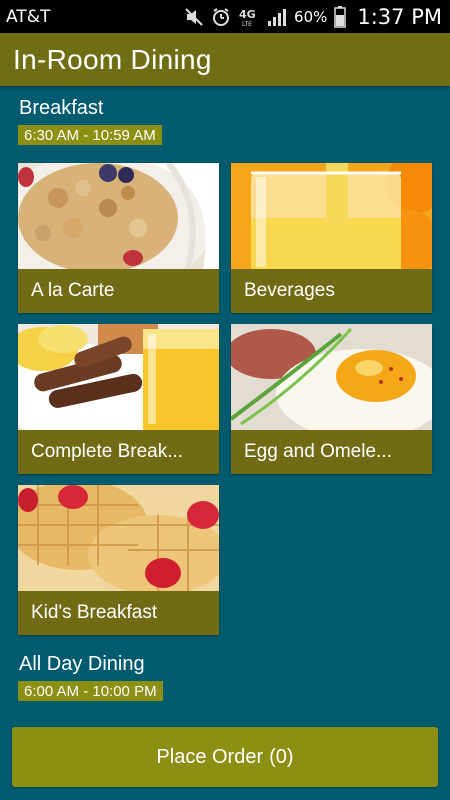 The width and height of the screenshot is (450, 800). I want to click on section-title-breakfast: Breakfast, so click(61, 108).